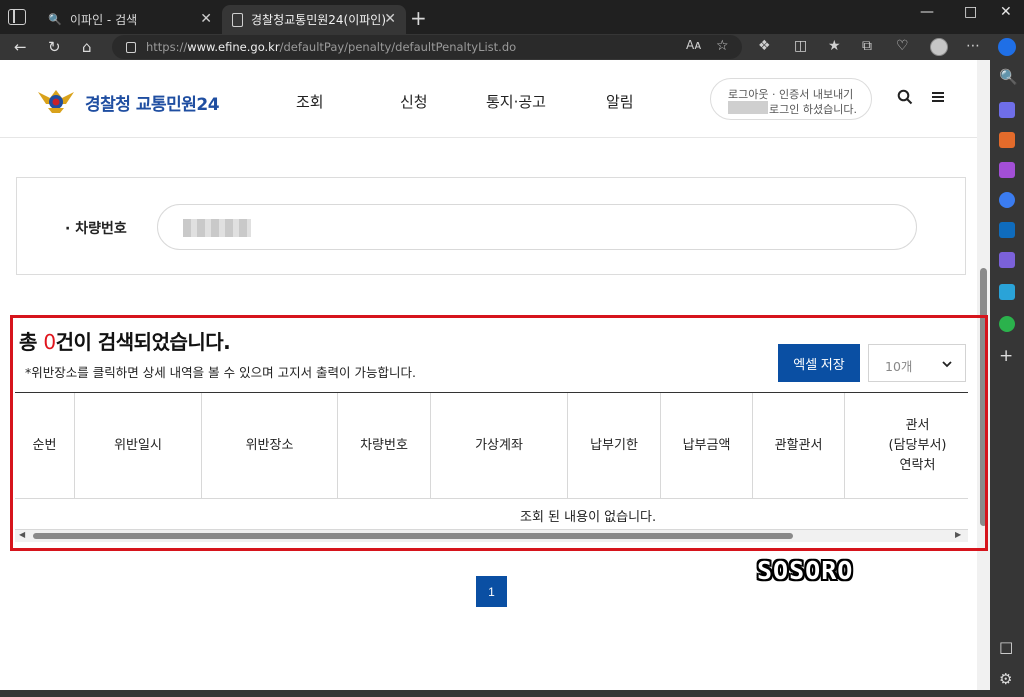 This screenshot has width=1024, height=697. What do you see at coordinates (418, 18) in the screenshot?
I see `new-tab-icon: +` at bounding box center [418, 18].